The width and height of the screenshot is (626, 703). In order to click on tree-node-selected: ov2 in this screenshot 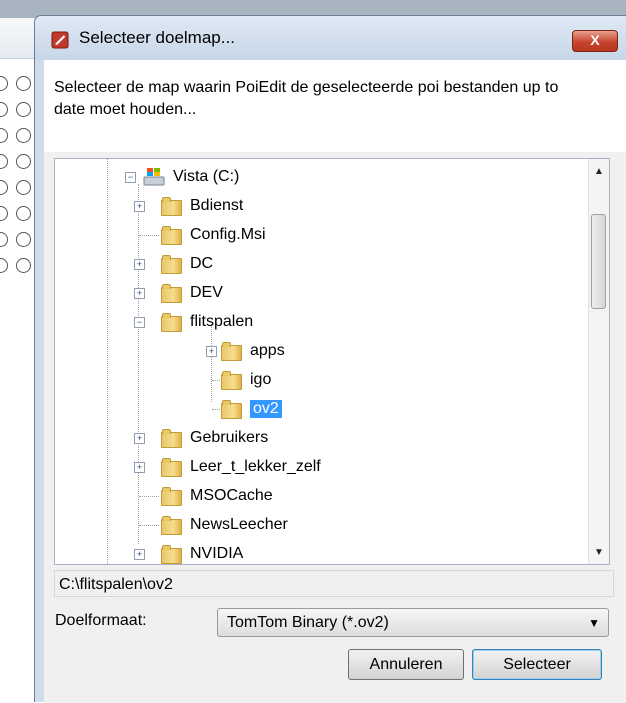, I will do `click(251, 409)`.